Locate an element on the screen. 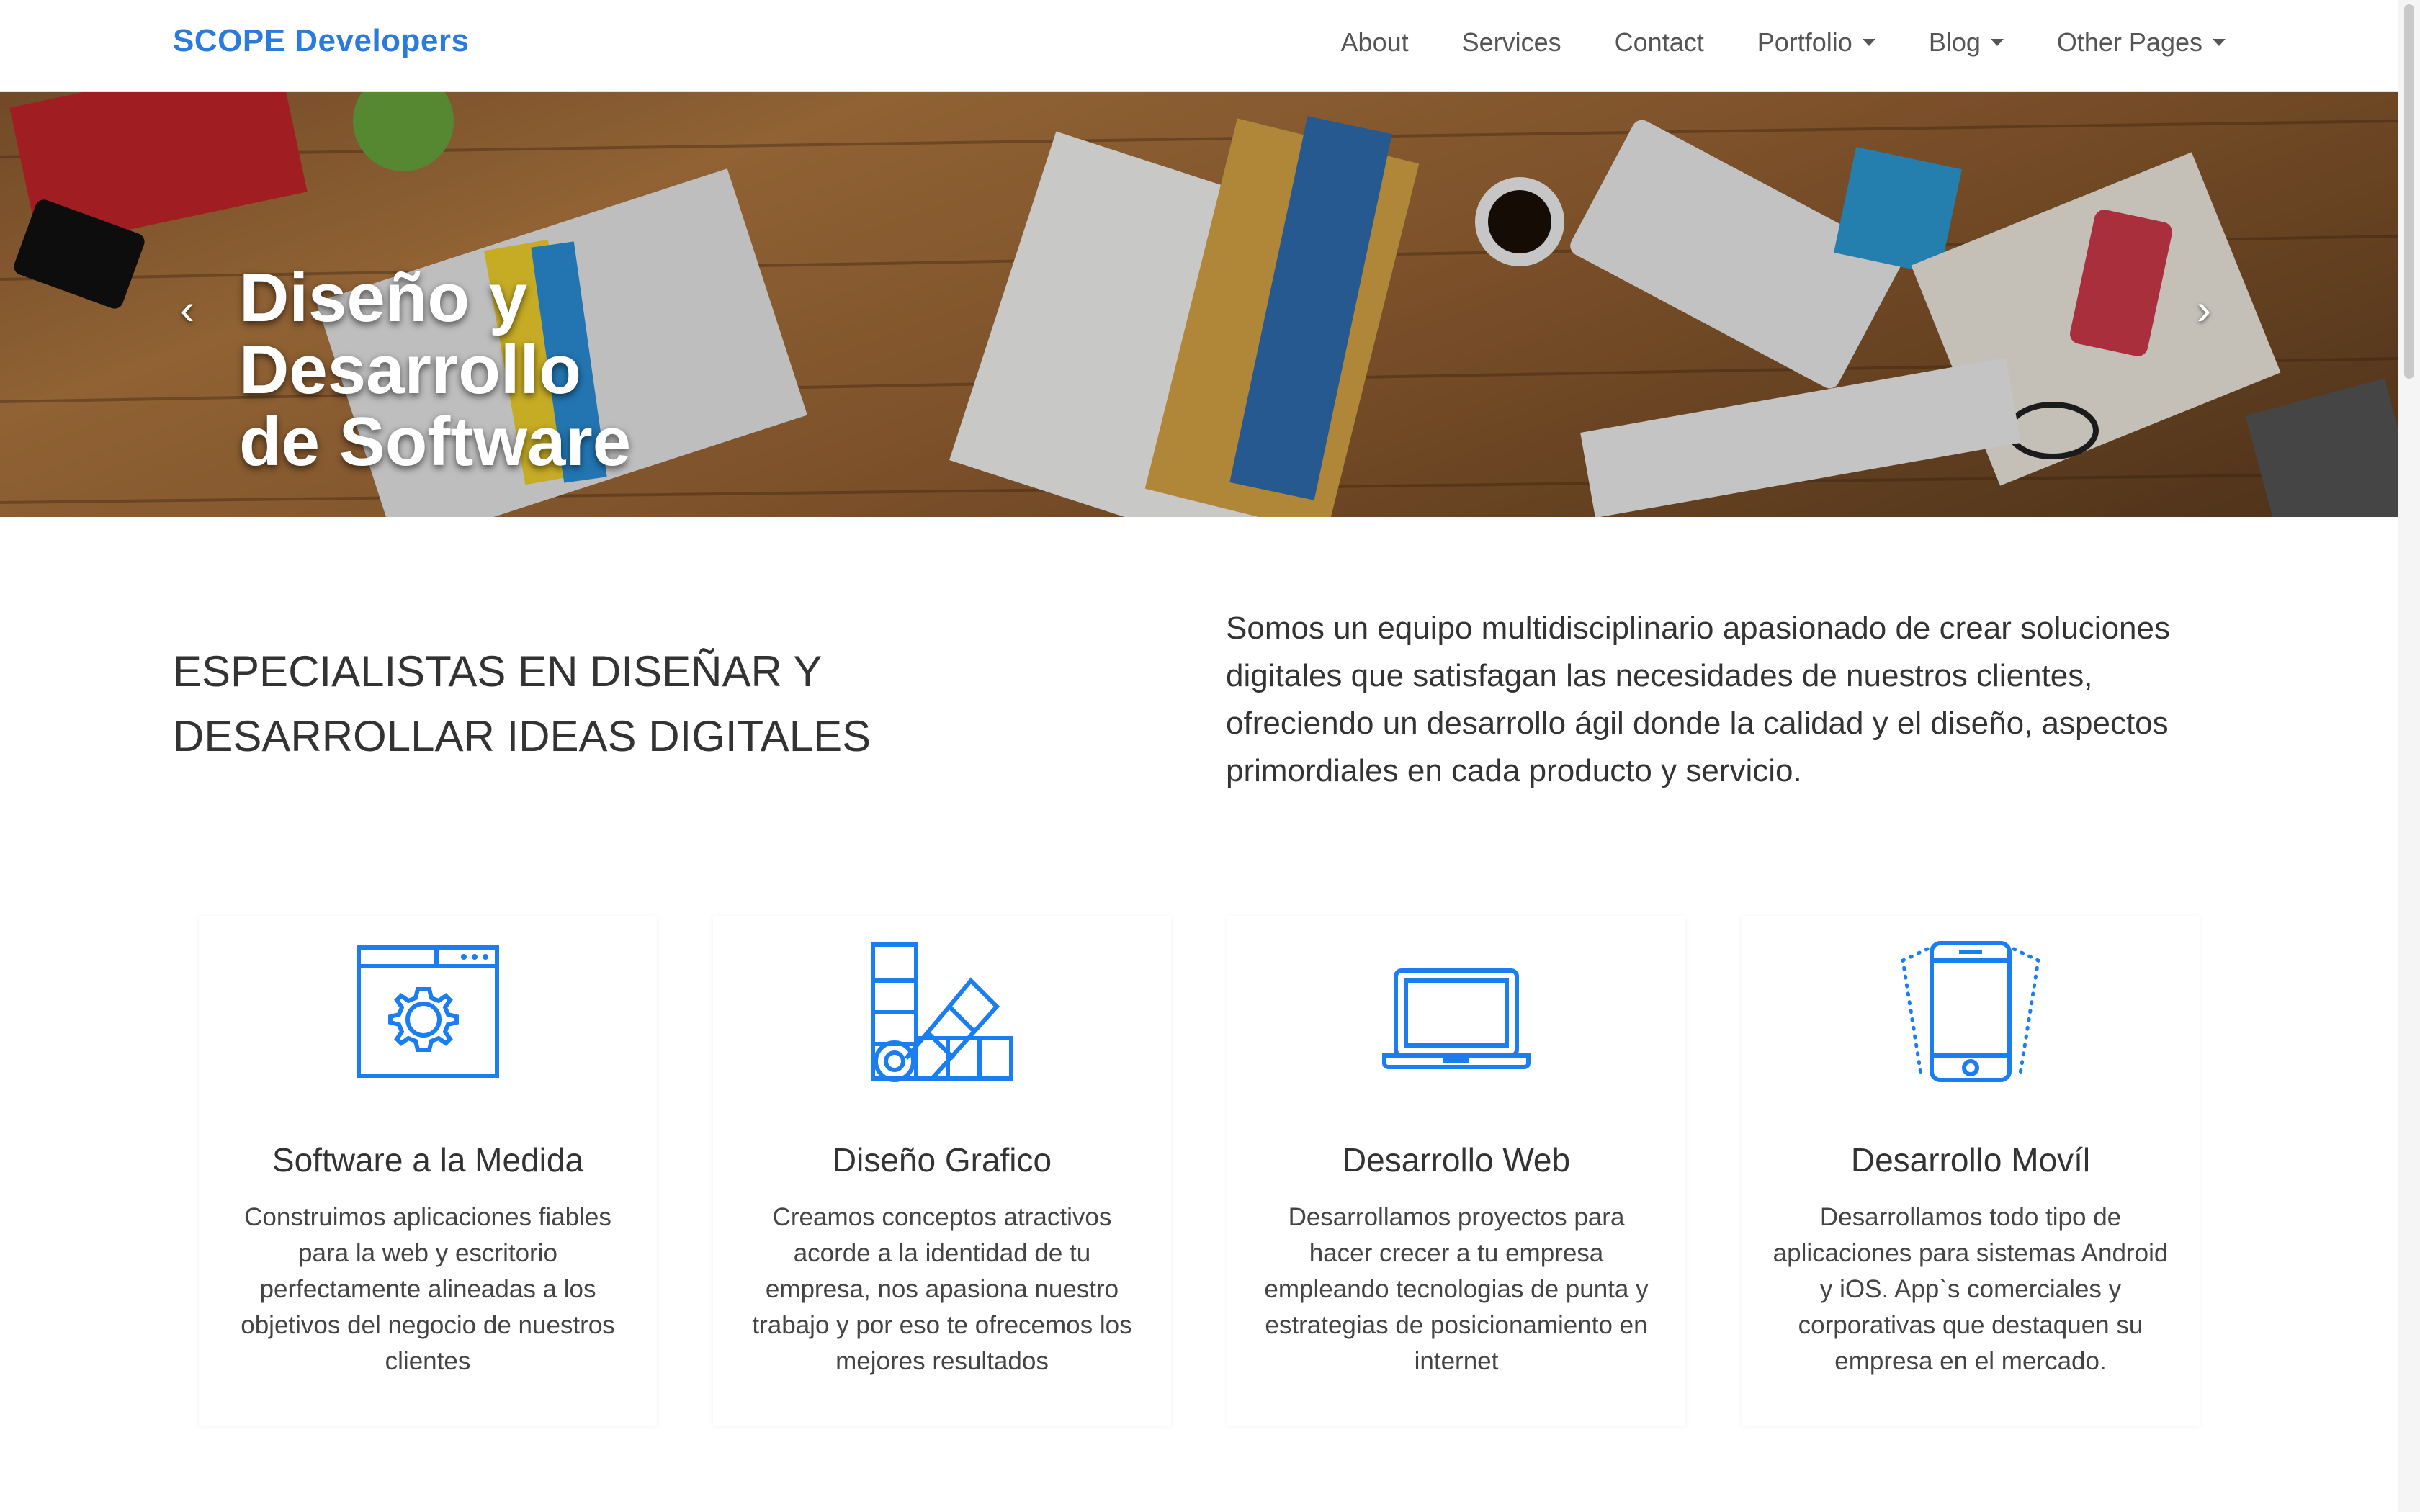 Image resolution: width=2420 pixels, height=1512 pixels. nav-services-label: Services is located at coordinates (1511, 42).